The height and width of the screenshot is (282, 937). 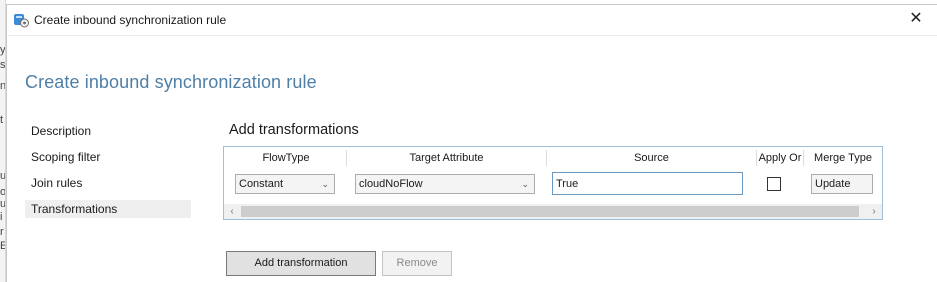 What do you see at coordinates (445, 184) in the screenshot?
I see `target-attribute-select: cloudNoFlow ⌄` at bounding box center [445, 184].